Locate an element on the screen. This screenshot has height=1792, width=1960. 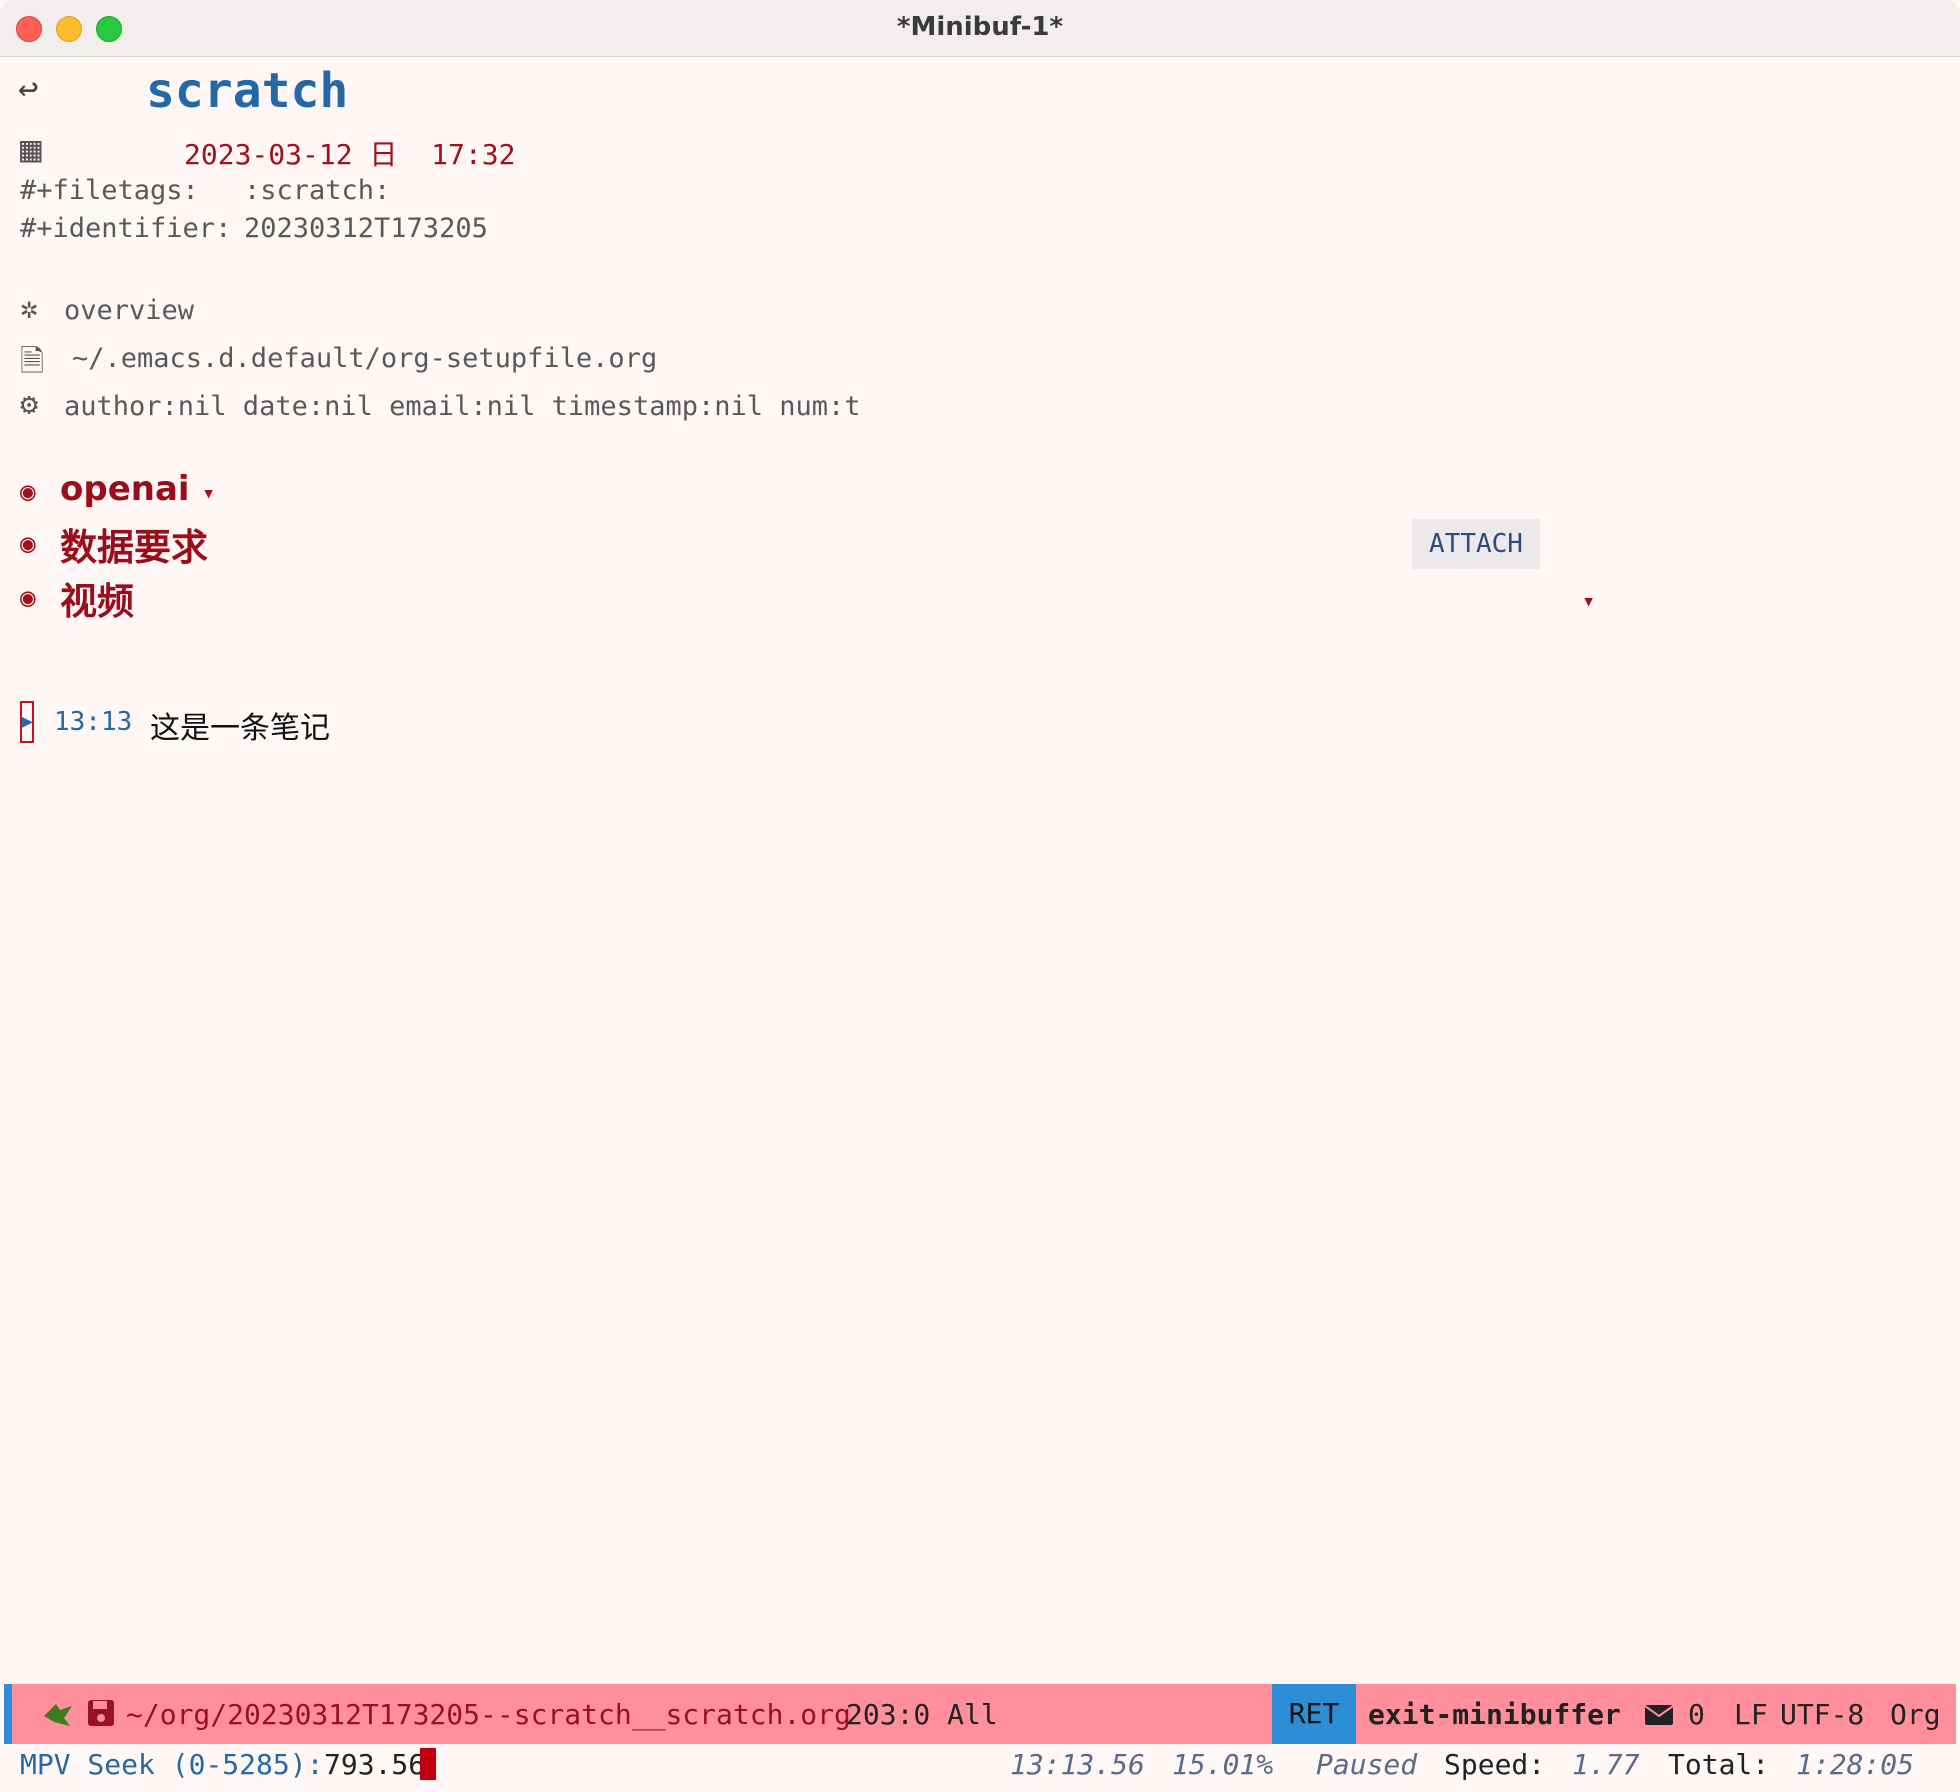
overview-icon: ✲ is located at coordinates (29, 308).